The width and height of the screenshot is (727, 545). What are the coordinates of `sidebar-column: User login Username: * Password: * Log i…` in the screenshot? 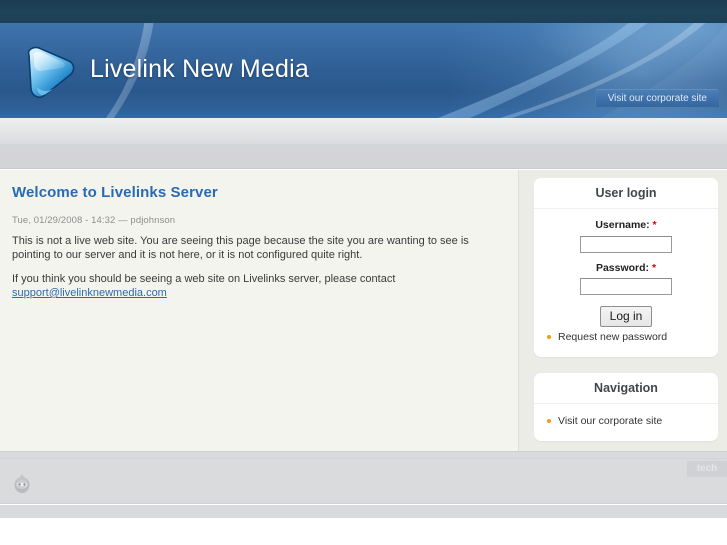 It's located at (623, 310).